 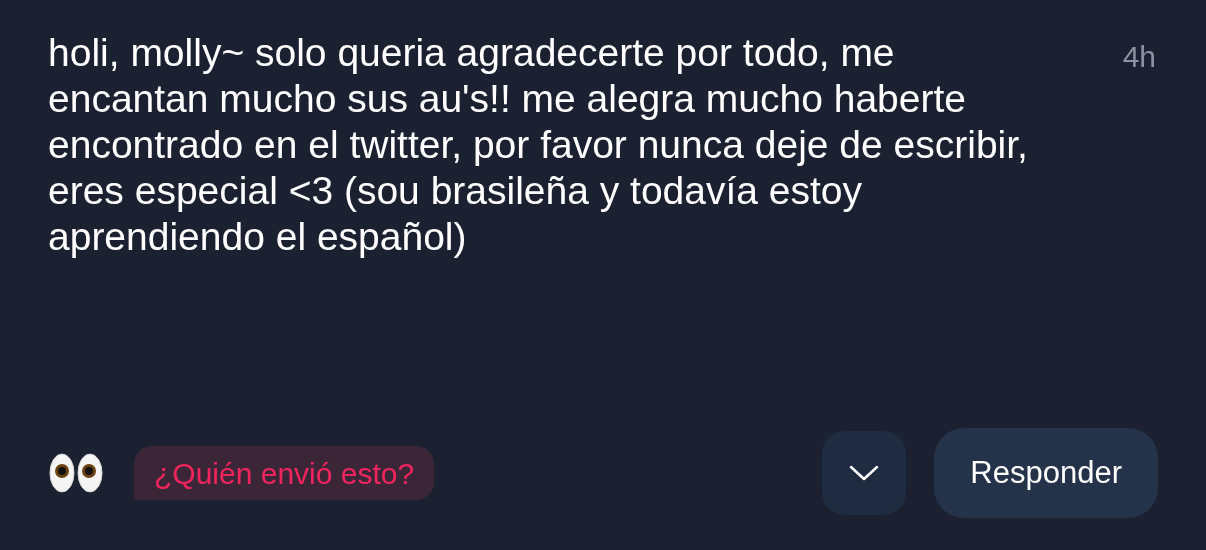 I want to click on timestamp: 4h, so click(x=1139, y=57).